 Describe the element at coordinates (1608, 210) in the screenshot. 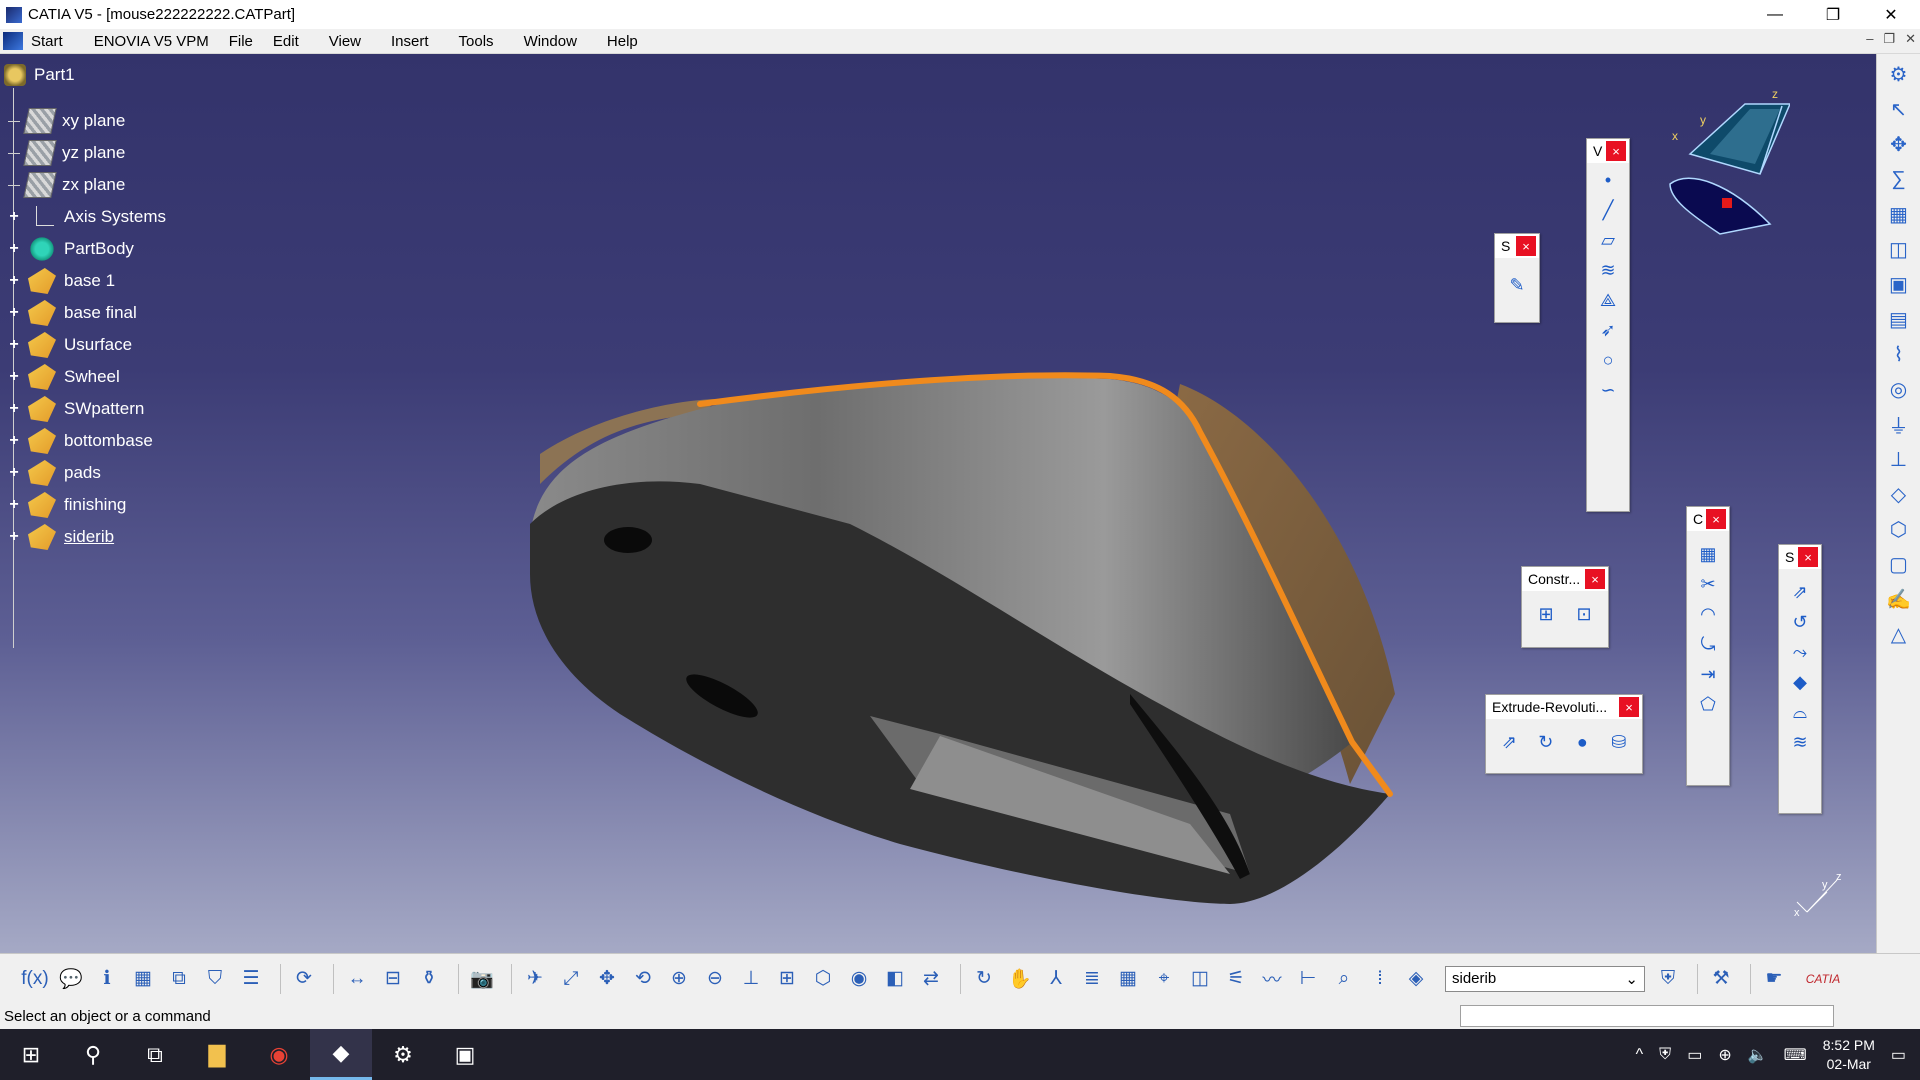

I see `line-icon: ╱` at that location.